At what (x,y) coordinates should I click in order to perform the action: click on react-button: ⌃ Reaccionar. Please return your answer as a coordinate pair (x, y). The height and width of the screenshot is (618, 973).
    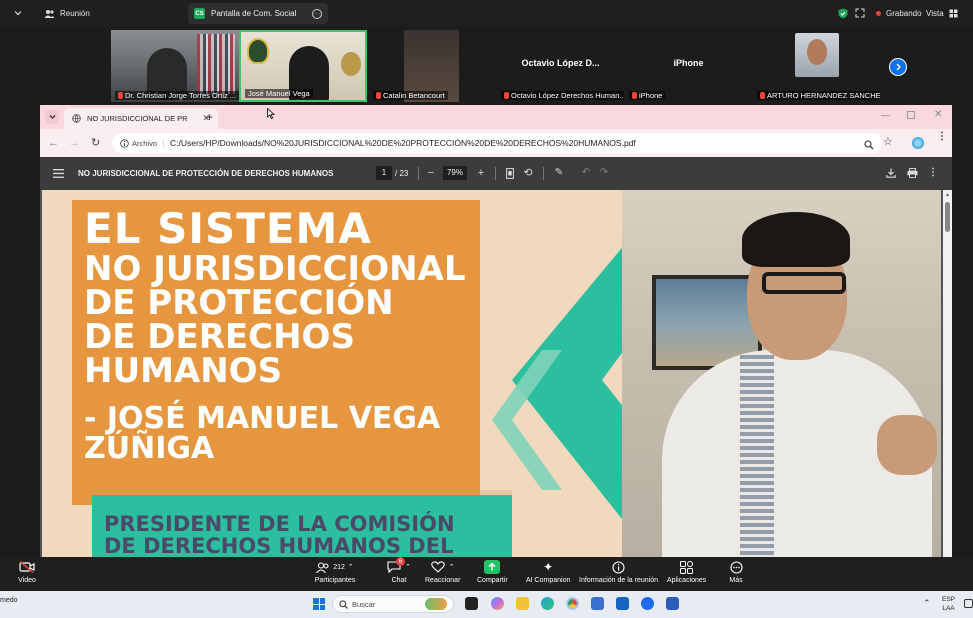
    Looking at the image, I should click on (442, 572).